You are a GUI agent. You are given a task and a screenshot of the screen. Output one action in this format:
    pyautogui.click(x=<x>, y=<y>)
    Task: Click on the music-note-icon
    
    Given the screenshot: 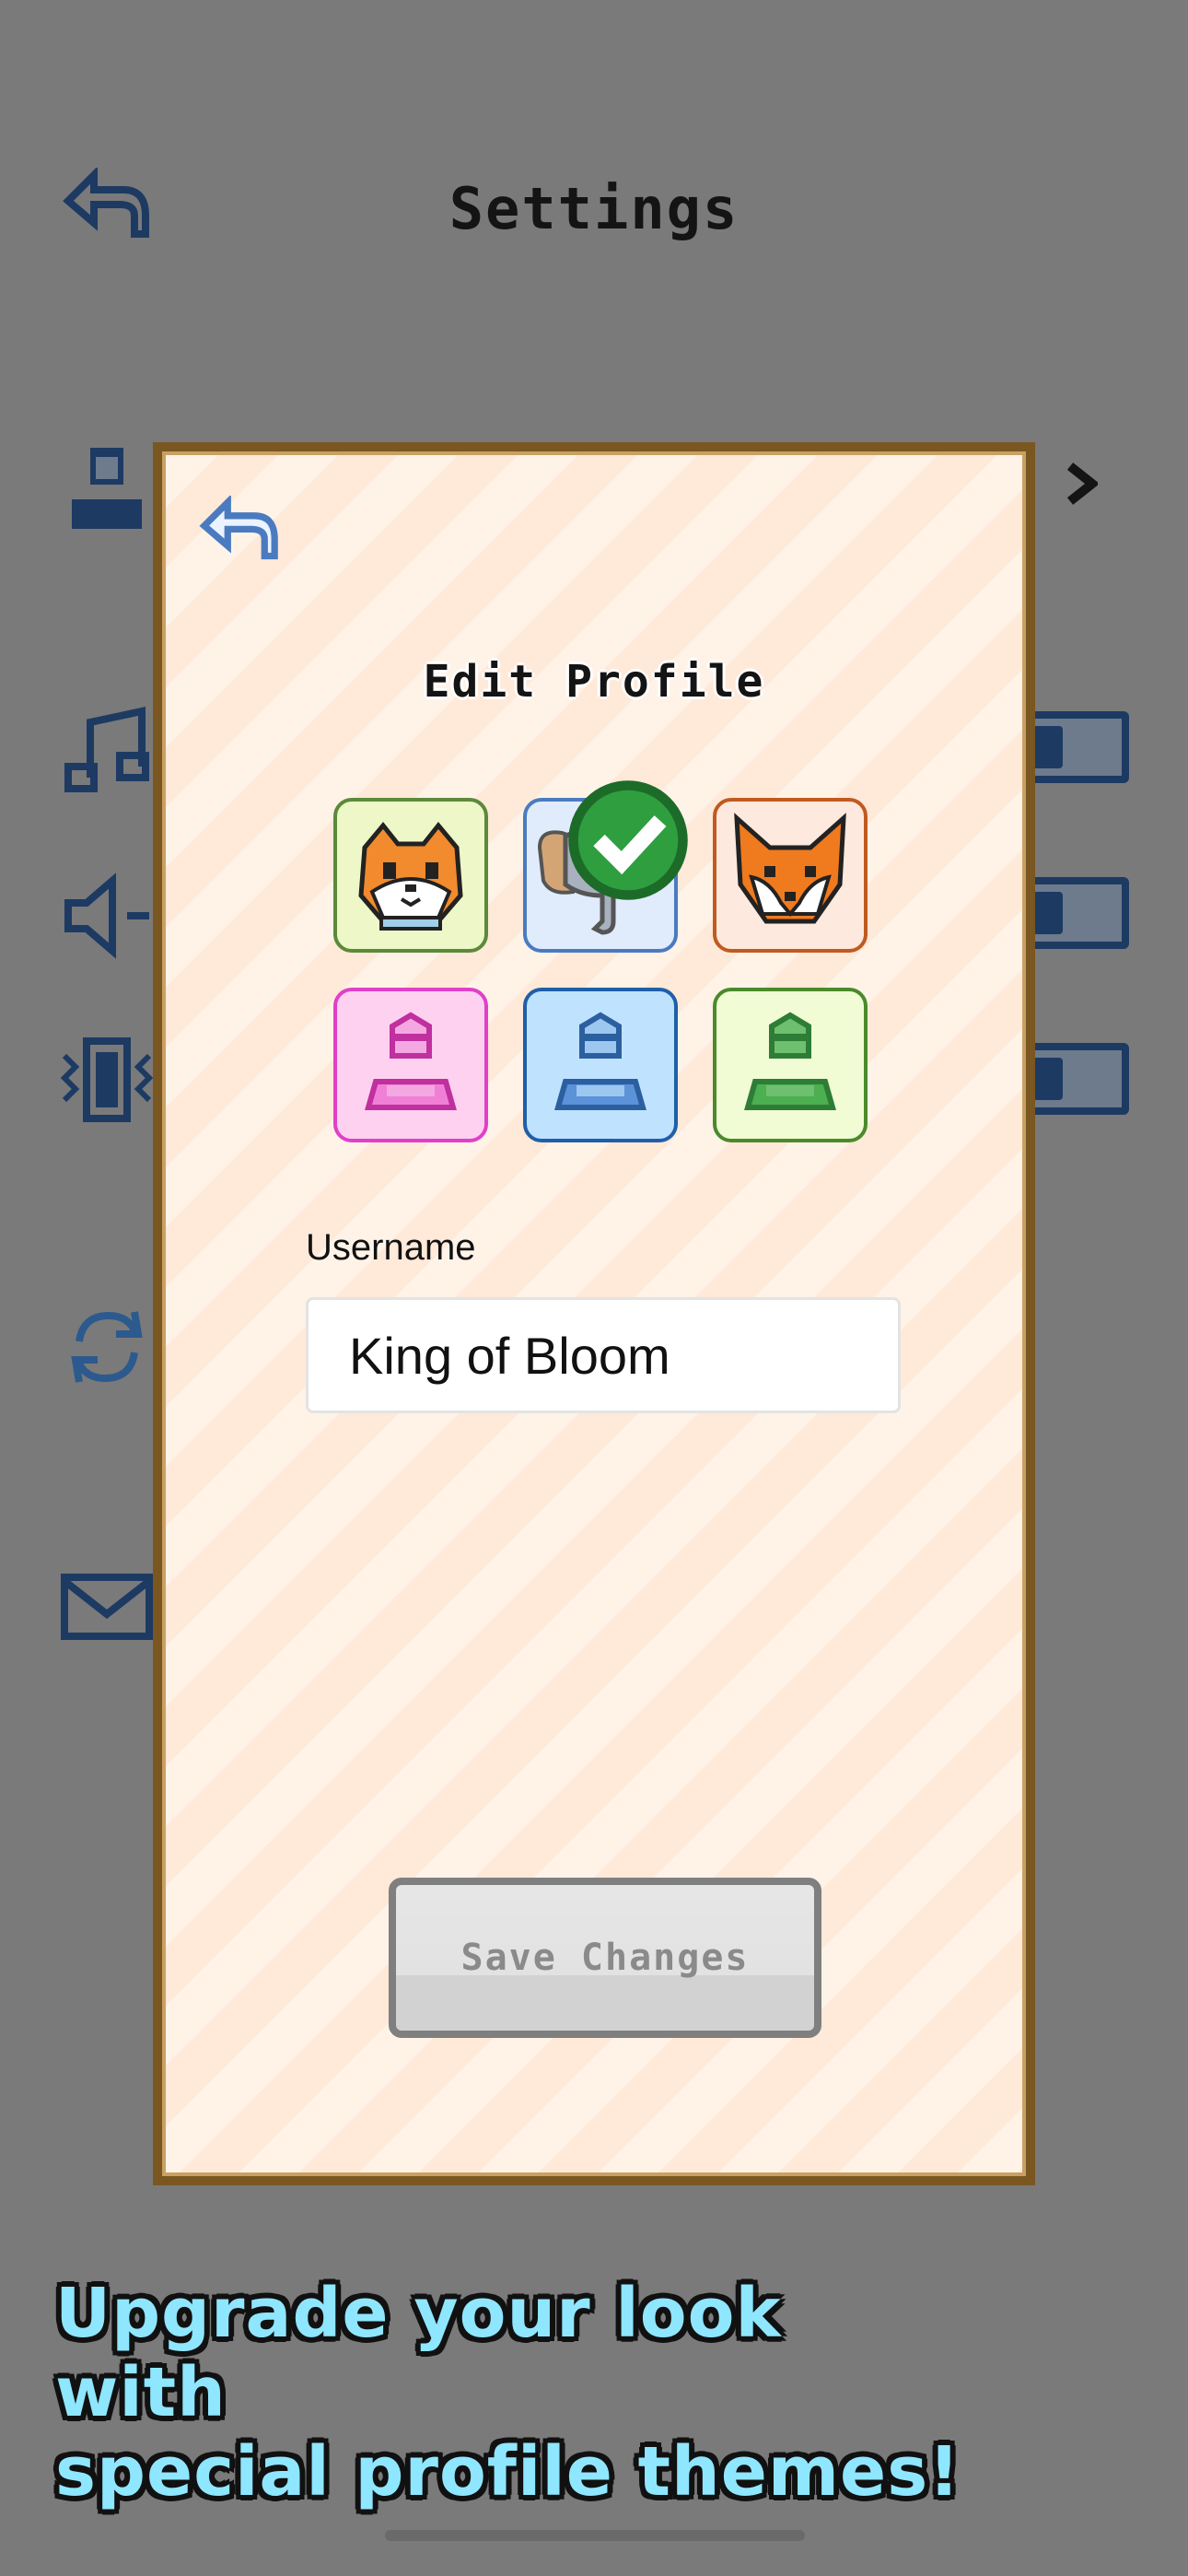 What is the action you would take?
    pyautogui.click(x=106, y=749)
    